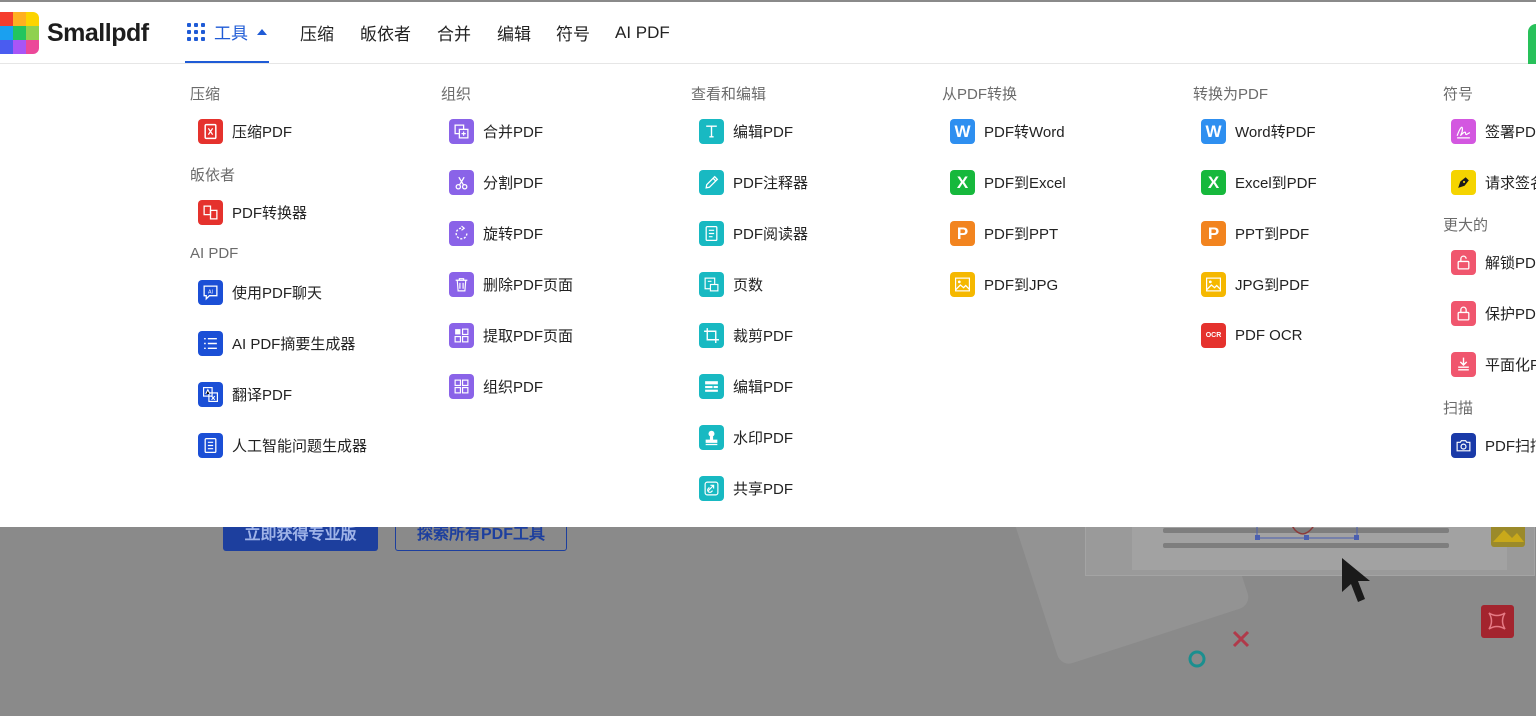  What do you see at coordinates (1463, 131) in the screenshot?
I see `signature-icon` at bounding box center [1463, 131].